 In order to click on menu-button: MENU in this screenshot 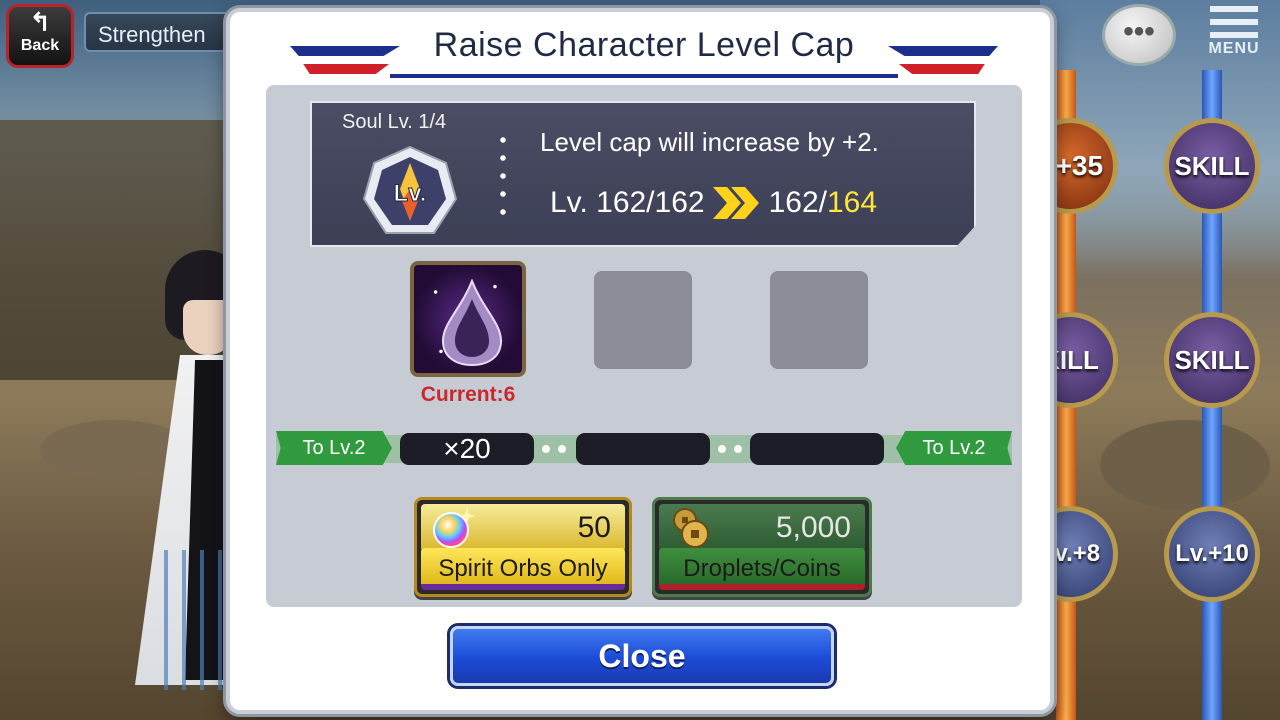, I will do `click(1234, 35)`.